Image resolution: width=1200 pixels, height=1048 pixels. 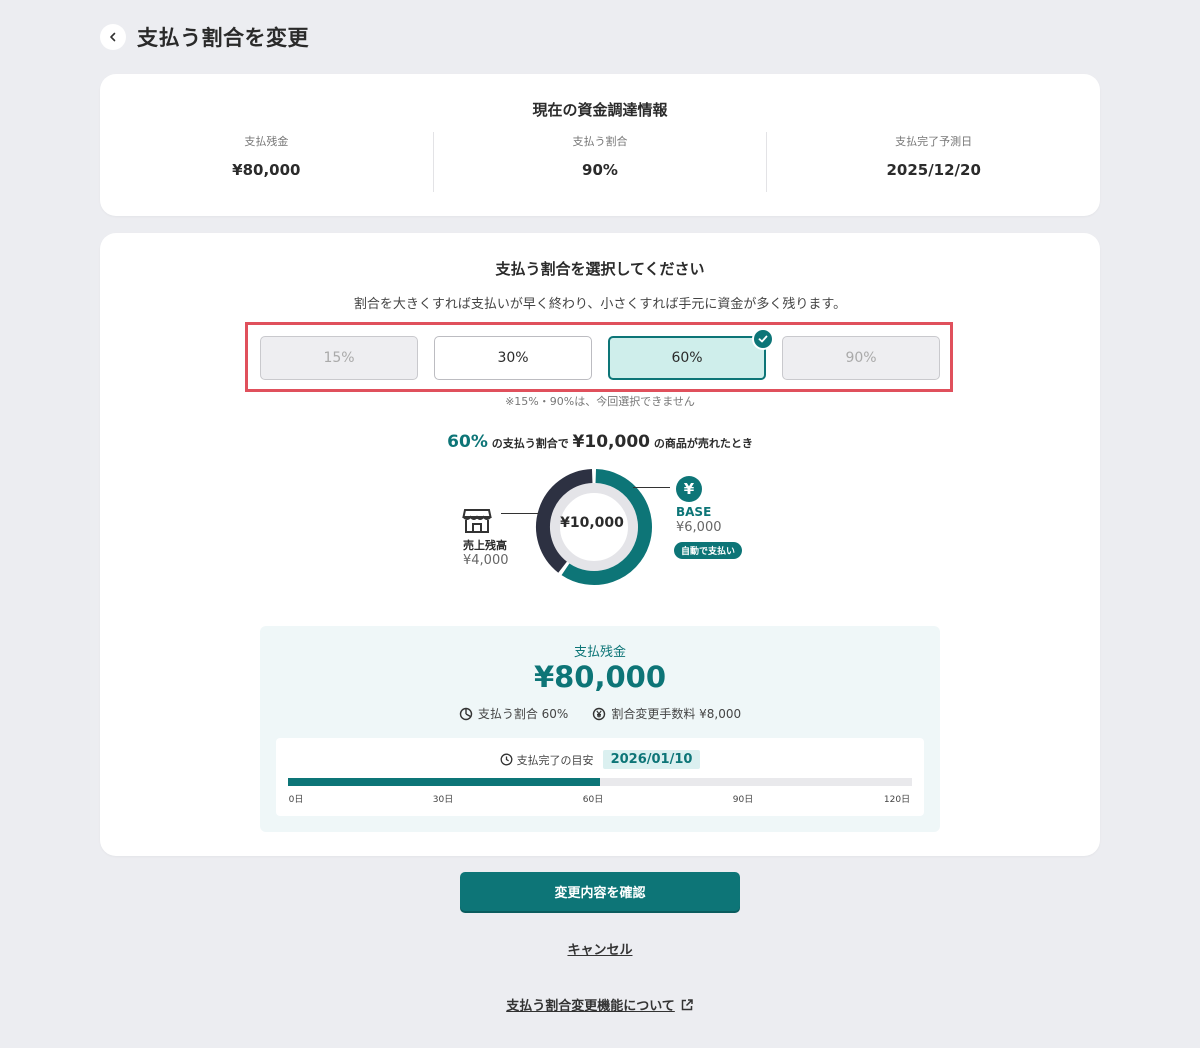 I want to click on check-icon, so click(x=763, y=339).